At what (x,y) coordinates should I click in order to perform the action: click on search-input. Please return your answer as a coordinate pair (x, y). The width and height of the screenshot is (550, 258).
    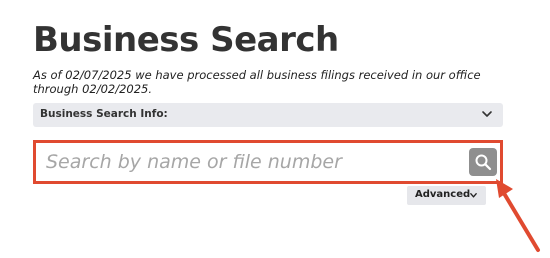
    Looking at the image, I should click on (251, 162).